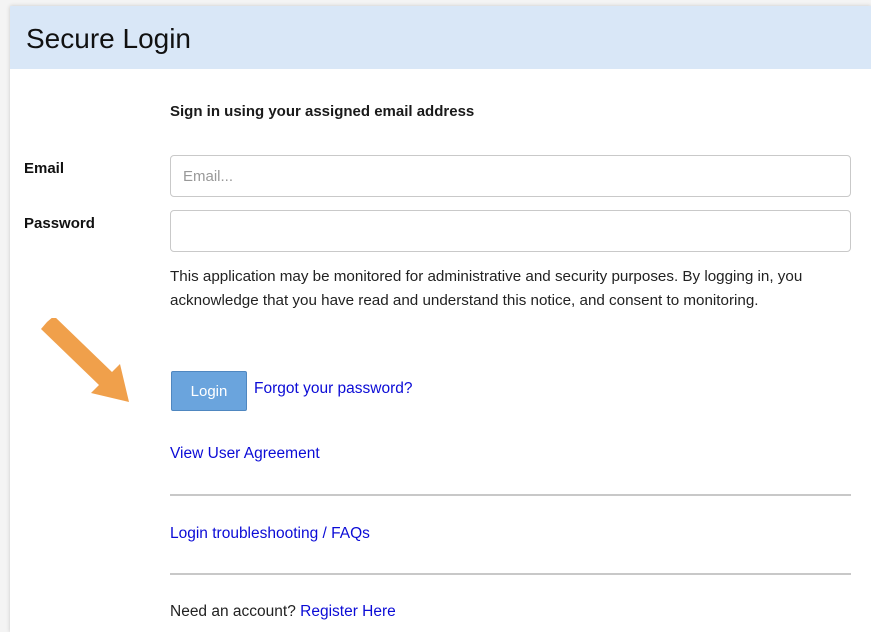 This screenshot has width=871, height=632. Describe the element at coordinates (44, 168) in the screenshot. I see `email-label: Email` at that location.